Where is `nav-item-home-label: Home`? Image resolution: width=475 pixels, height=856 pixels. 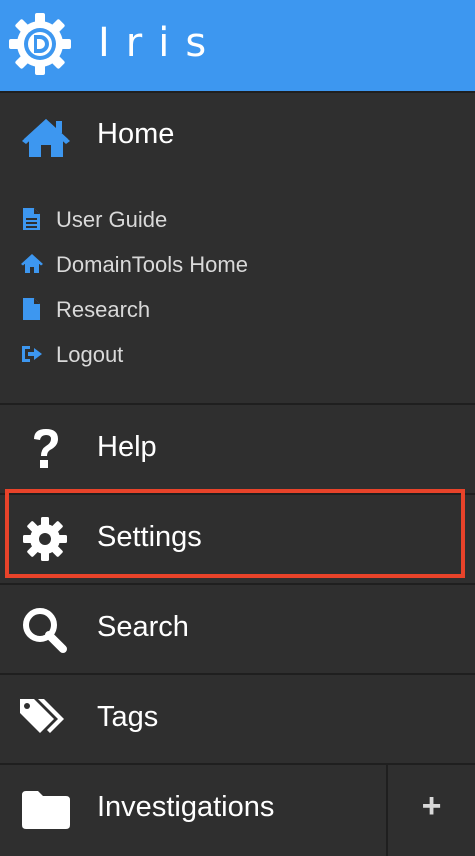 nav-item-home-label: Home is located at coordinates (136, 134).